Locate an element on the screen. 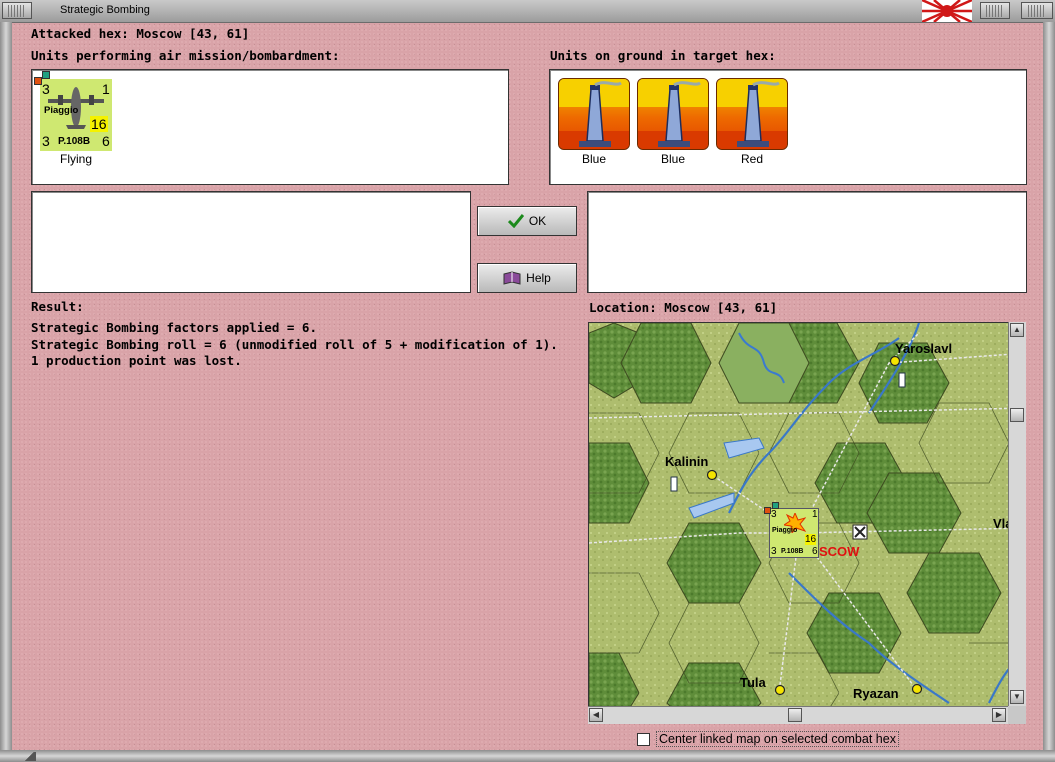  ground-units-panel: Blue Blue Red is located at coordinates (788, 127).